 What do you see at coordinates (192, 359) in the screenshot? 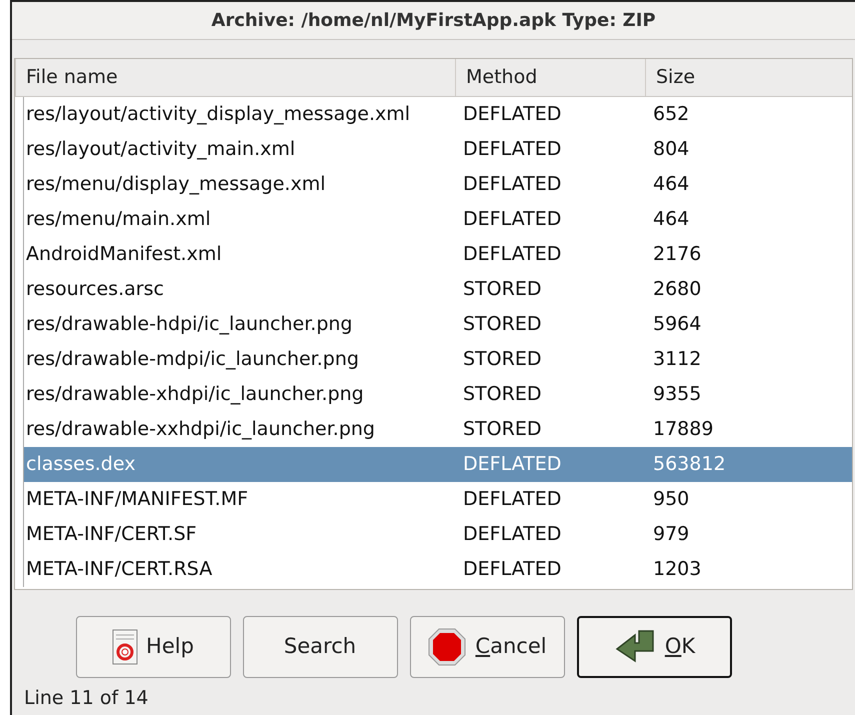
I see `table-cell-text: res/drawable-mdpi/ic_launcher.png` at bounding box center [192, 359].